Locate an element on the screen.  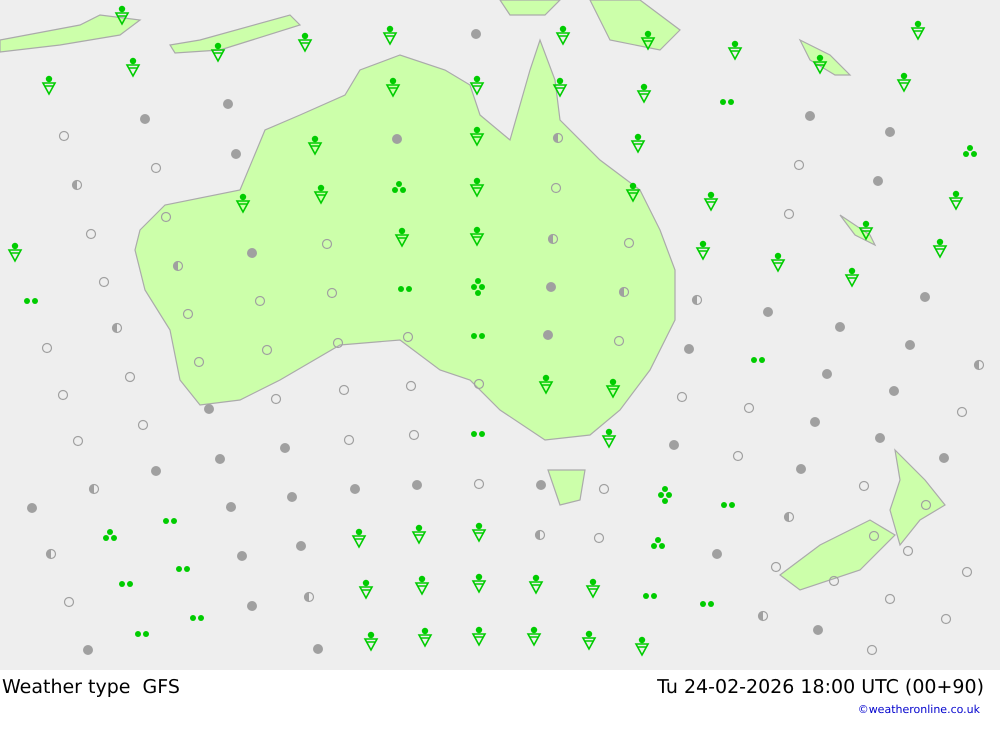
valid-time: Tu 24-02-2026 18:00 UTC (00+90) is located at coordinates (821, 687).